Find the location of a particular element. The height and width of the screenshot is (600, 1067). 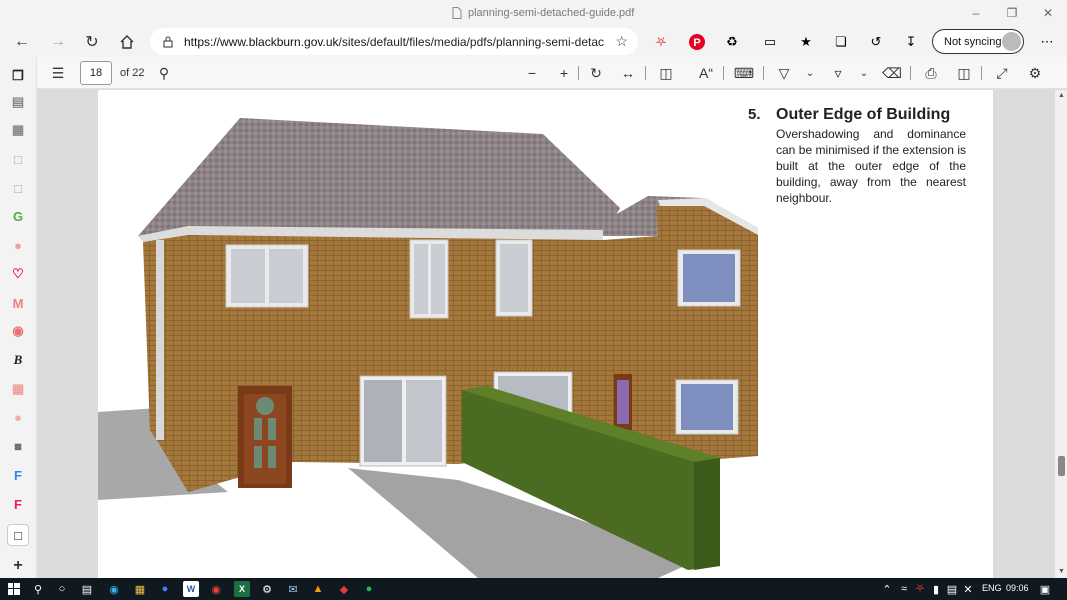

extension-shield-icon: ⛧ is located at coordinates (661, 42).